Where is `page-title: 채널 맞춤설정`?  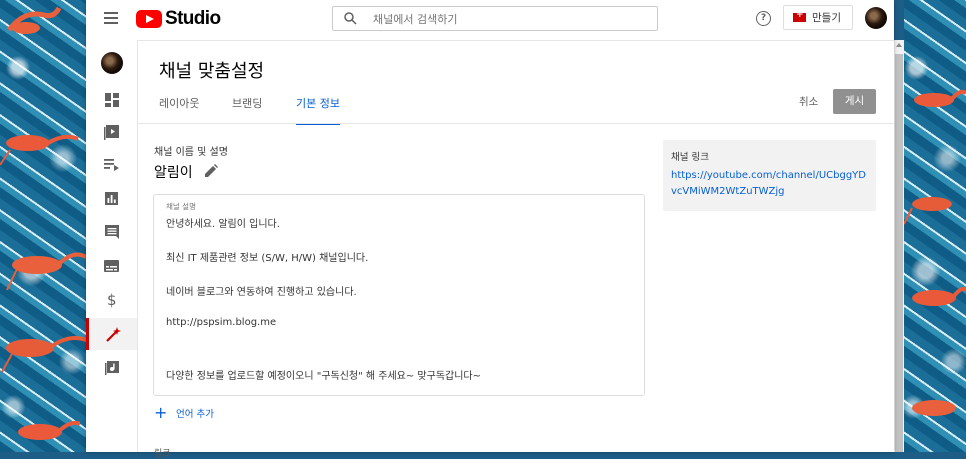 page-title: 채널 맞춤설정 is located at coordinates (212, 71).